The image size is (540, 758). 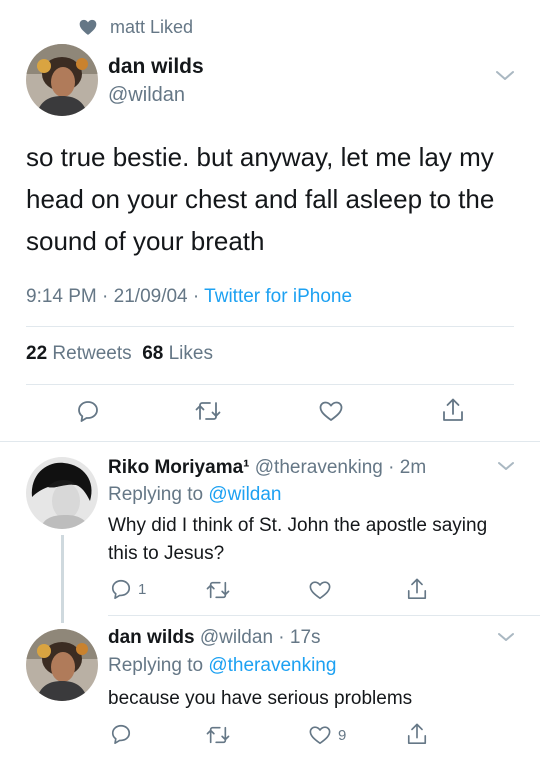 What do you see at coordinates (278, 296) in the screenshot?
I see `tweet-source: Twitter for iPhone` at bounding box center [278, 296].